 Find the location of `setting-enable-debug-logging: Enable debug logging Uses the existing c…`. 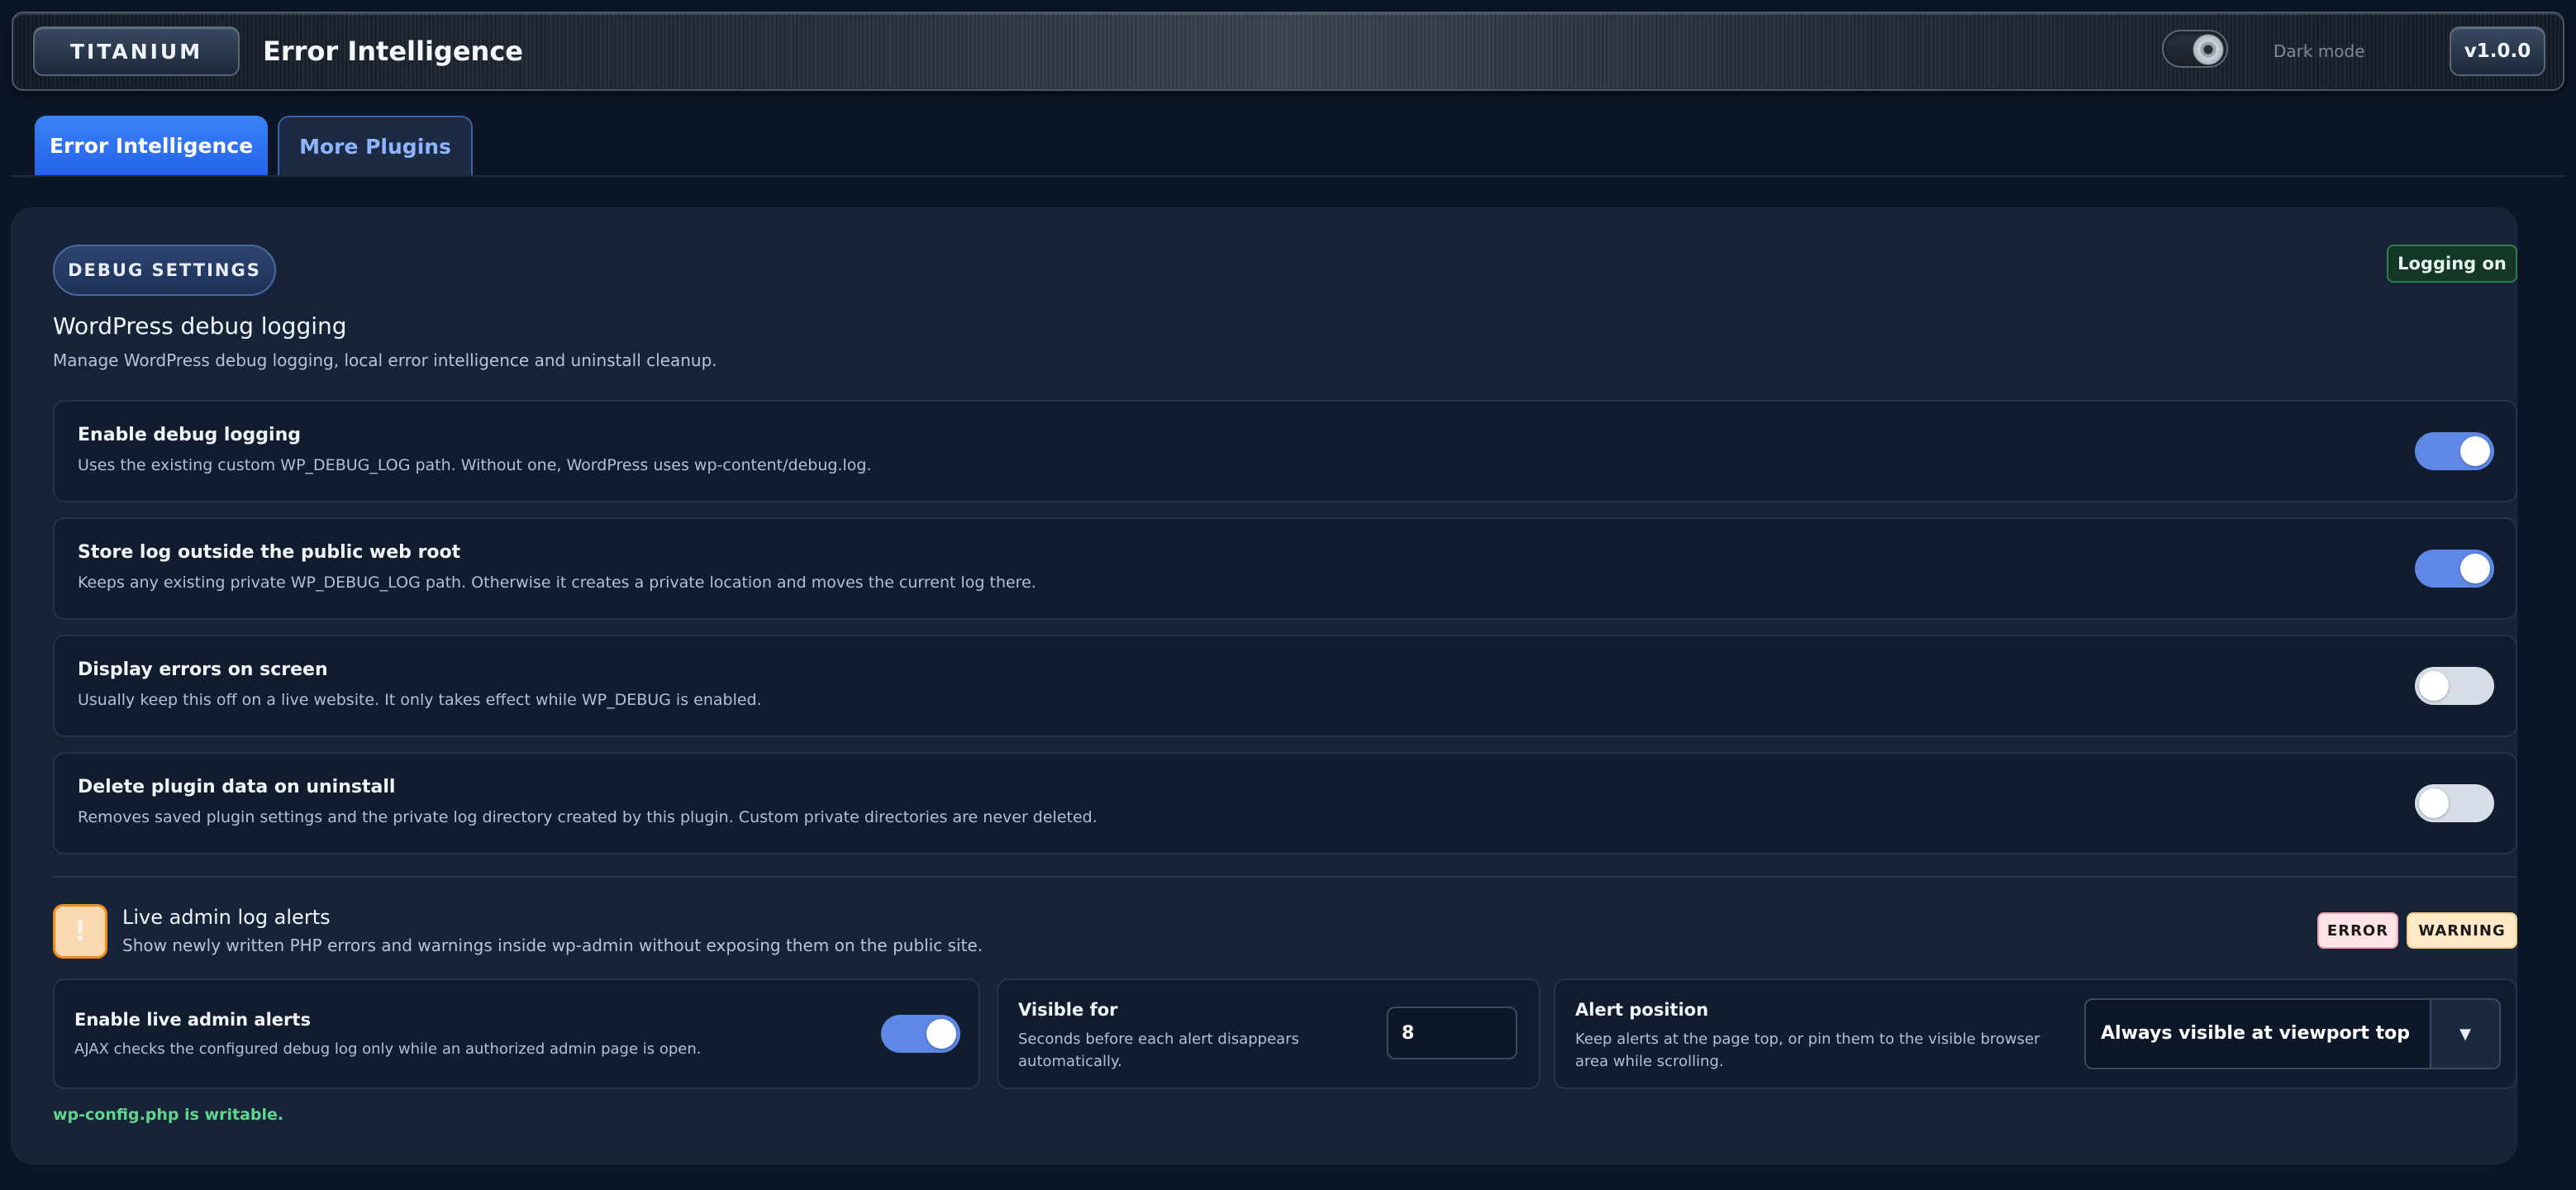

setting-enable-debug-logging: Enable debug logging Uses the existing c… is located at coordinates (1285, 451).